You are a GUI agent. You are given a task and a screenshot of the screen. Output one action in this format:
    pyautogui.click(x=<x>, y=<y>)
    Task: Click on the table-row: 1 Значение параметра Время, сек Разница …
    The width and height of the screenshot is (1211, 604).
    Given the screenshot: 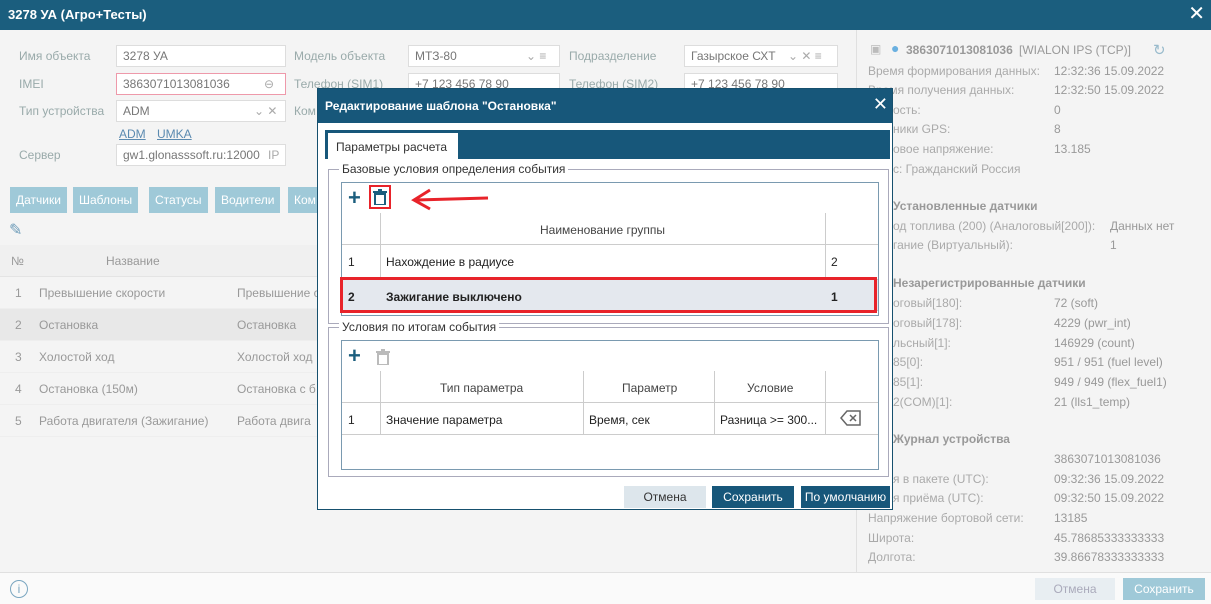 What is the action you would take?
    pyautogui.click(x=610, y=419)
    